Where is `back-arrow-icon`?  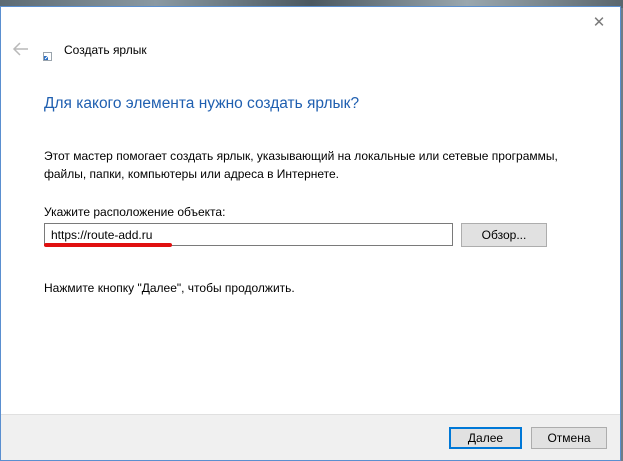
back-arrow-icon is located at coordinates (21, 49).